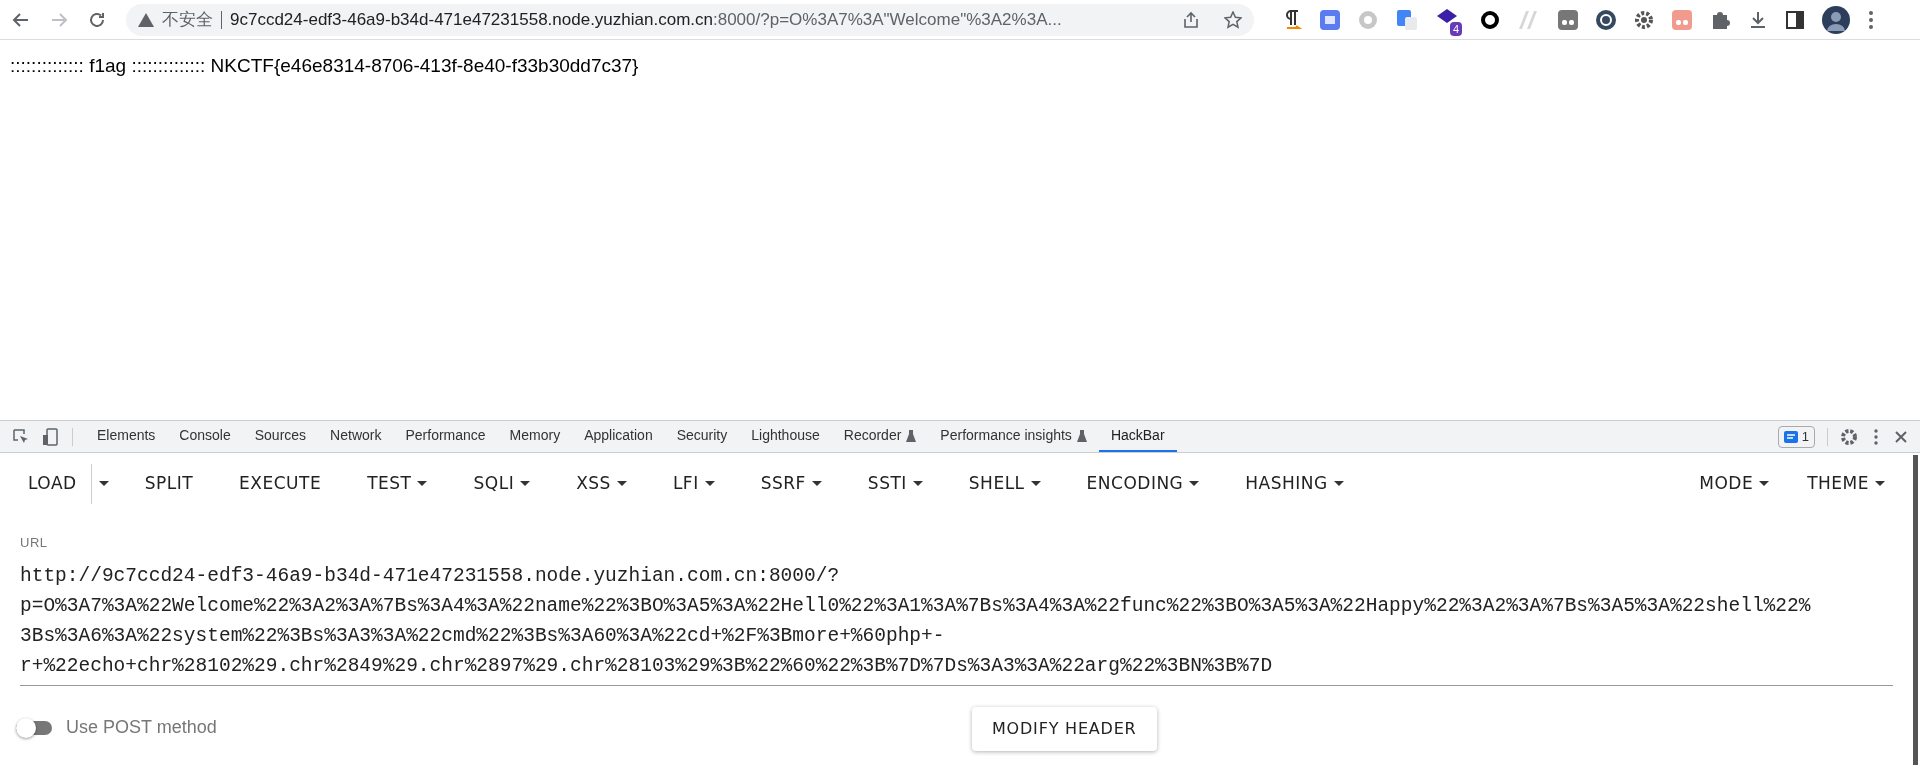  Describe the element at coordinates (445, 436) in the screenshot. I see `devtools-tab: Performance` at that location.